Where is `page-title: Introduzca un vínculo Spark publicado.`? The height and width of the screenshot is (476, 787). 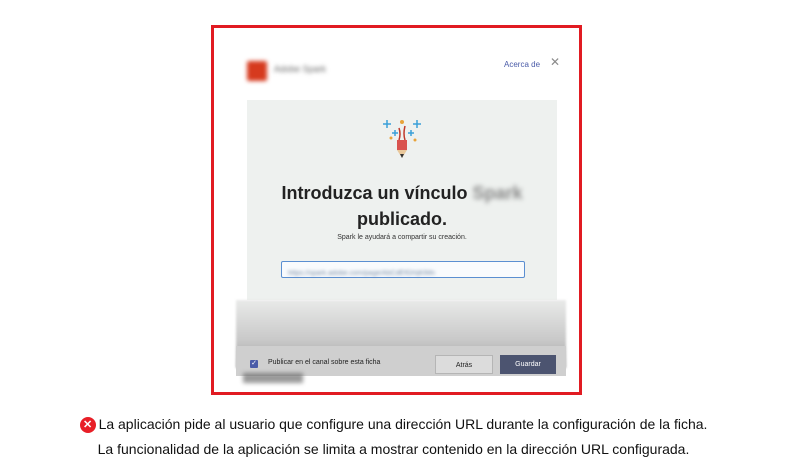 page-title: Introduzca un vínculo Spark publicado. is located at coordinates (402, 206).